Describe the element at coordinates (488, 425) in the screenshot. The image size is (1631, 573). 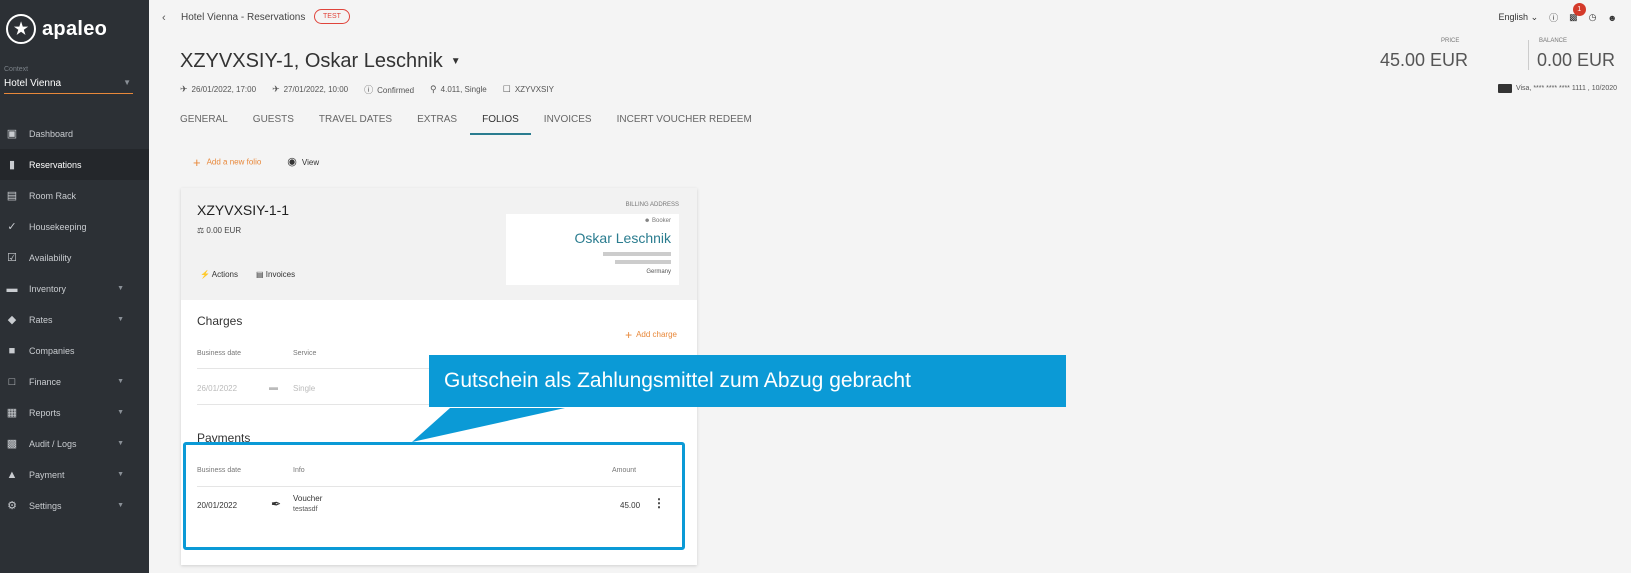
I see `callout-tail` at that location.